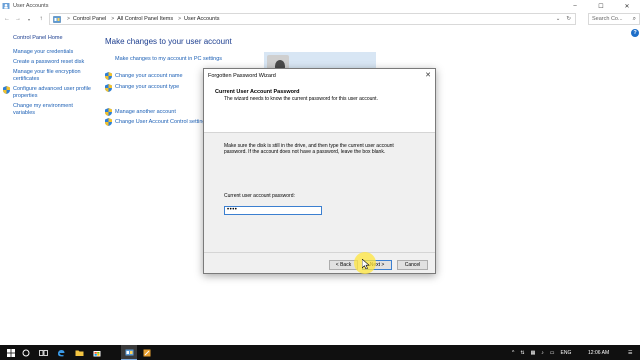 This screenshot has width=640, height=360. Describe the element at coordinates (31, 6) in the screenshot. I see `window-title: User Accounts` at that location.